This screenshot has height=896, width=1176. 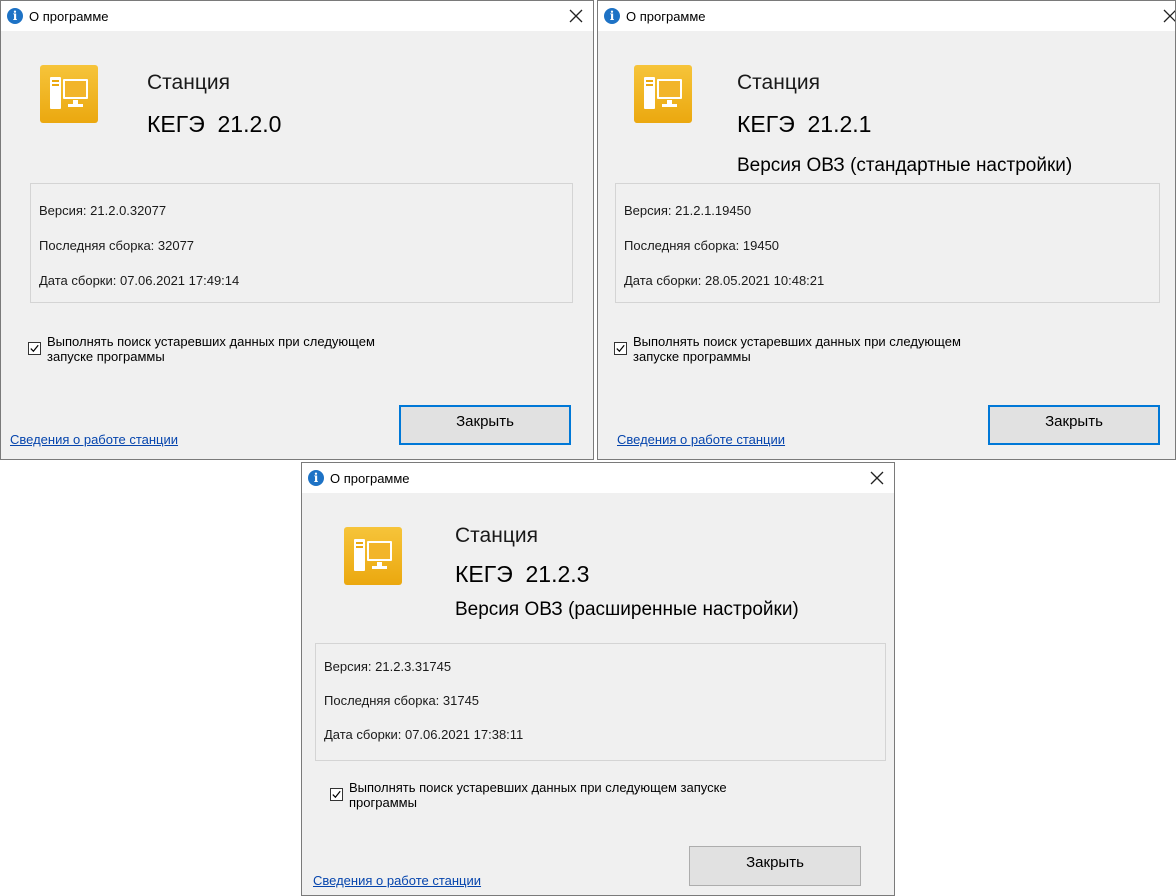 What do you see at coordinates (627, 609) in the screenshot?
I see `edition-label: Версия ОВЗ (расширенные настройки)` at bounding box center [627, 609].